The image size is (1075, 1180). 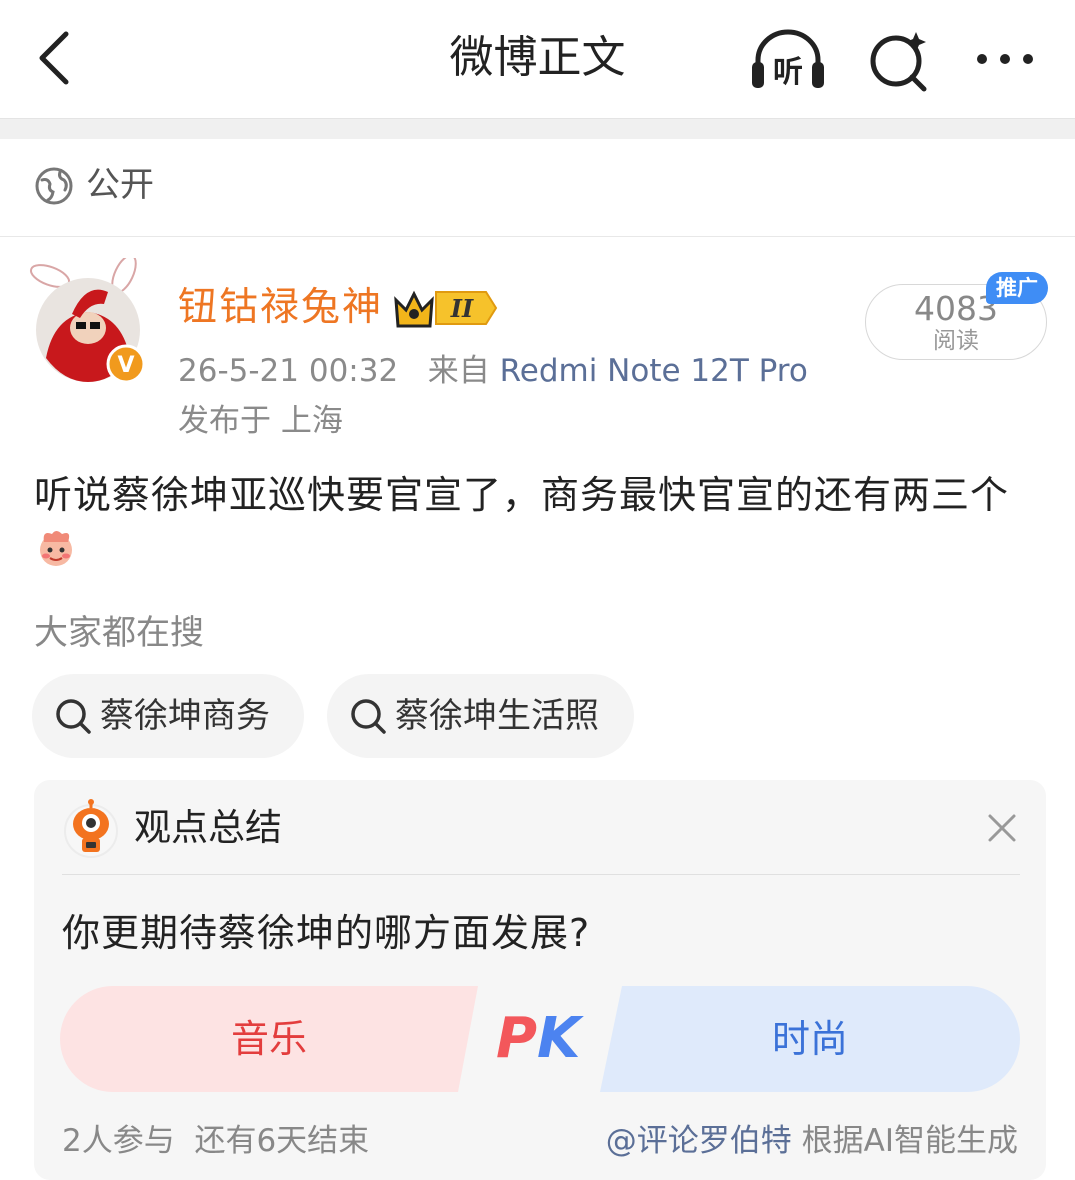 I want to click on search-chip: 蔡徐坤商务, so click(x=168, y=716).